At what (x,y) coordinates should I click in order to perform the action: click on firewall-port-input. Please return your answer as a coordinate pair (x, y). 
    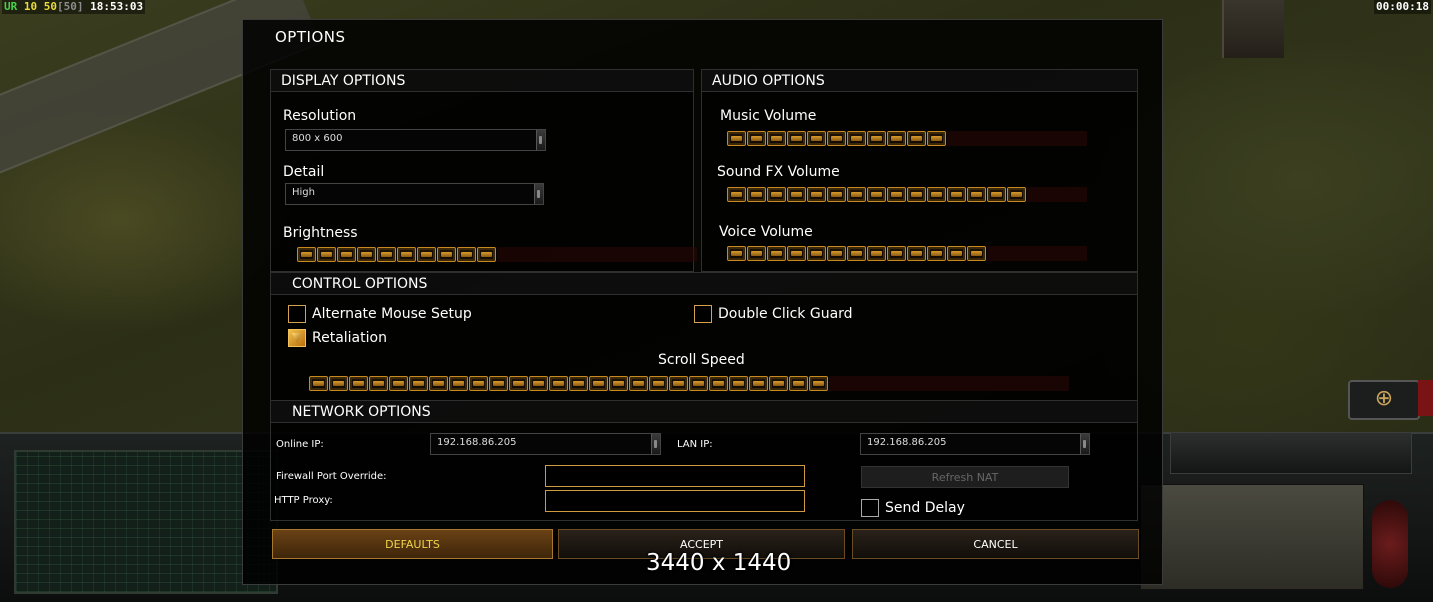
    Looking at the image, I should click on (675, 476).